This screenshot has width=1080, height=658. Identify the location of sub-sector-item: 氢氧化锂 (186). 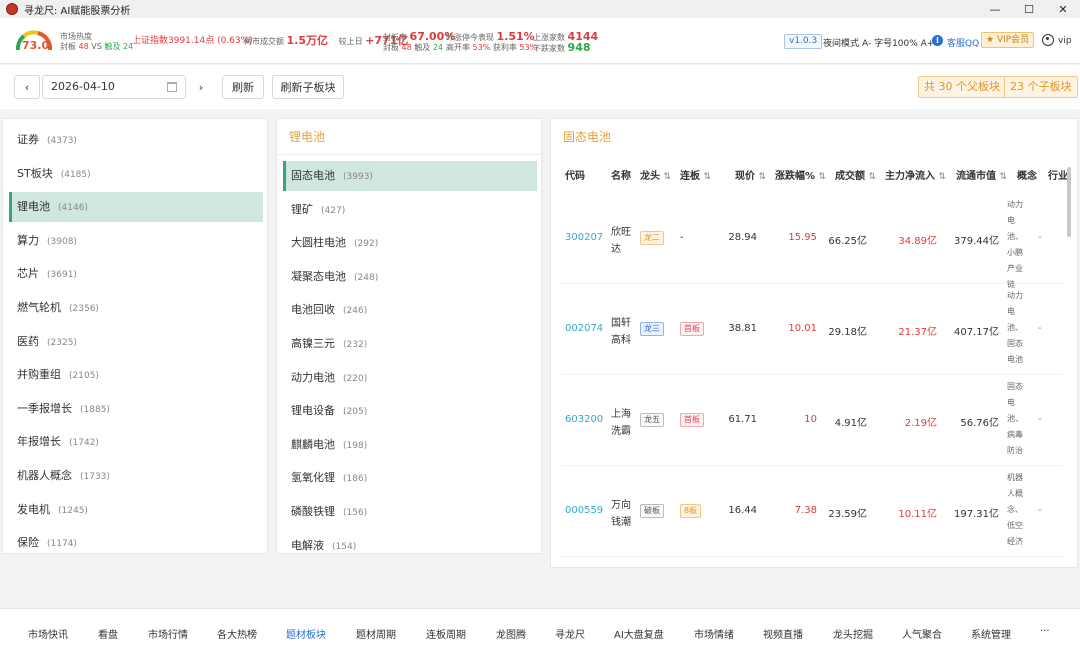
(410, 478).